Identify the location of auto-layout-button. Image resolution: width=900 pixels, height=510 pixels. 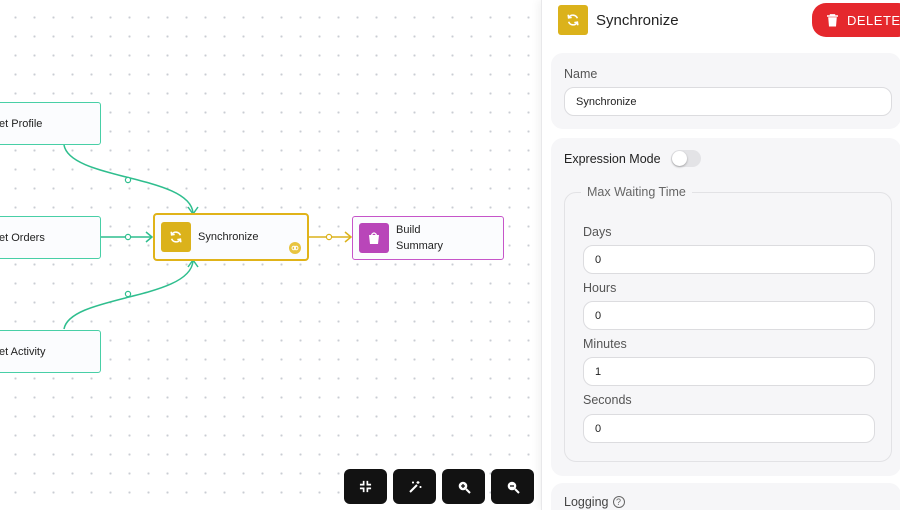
(414, 486).